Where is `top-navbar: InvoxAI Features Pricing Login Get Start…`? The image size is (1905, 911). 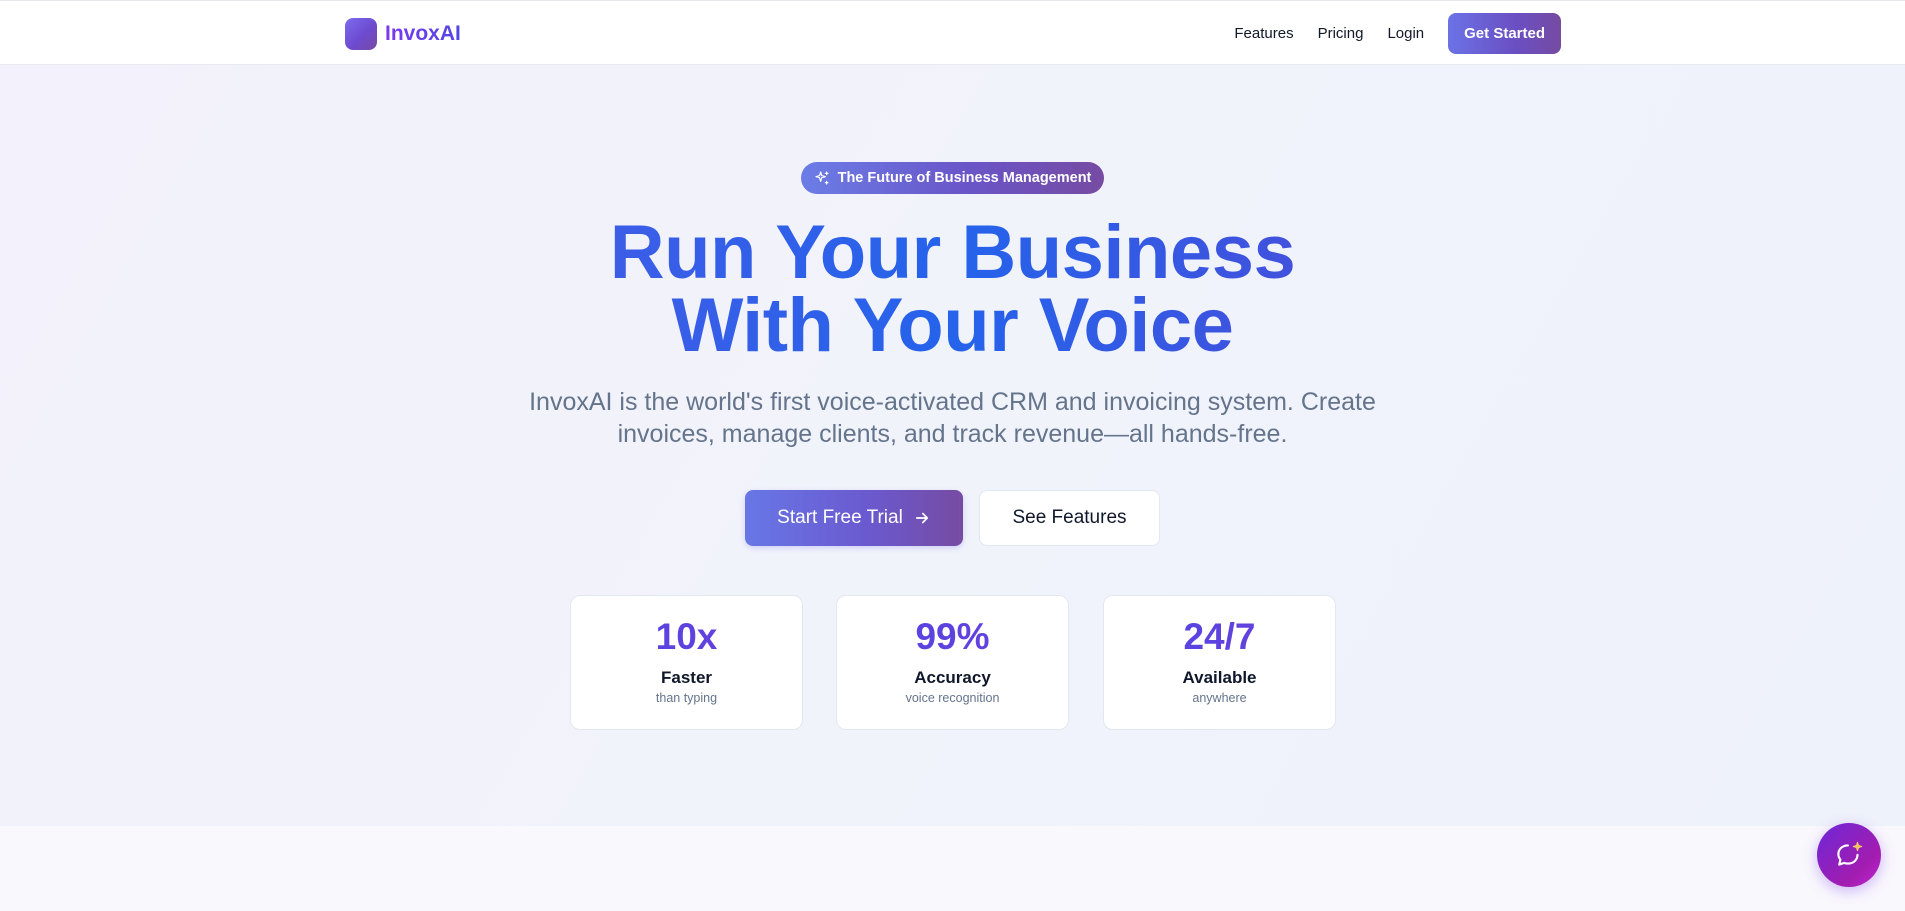 top-navbar: InvoxAI Features Pricing Login Get Start… is located at coordinates (952, 32).